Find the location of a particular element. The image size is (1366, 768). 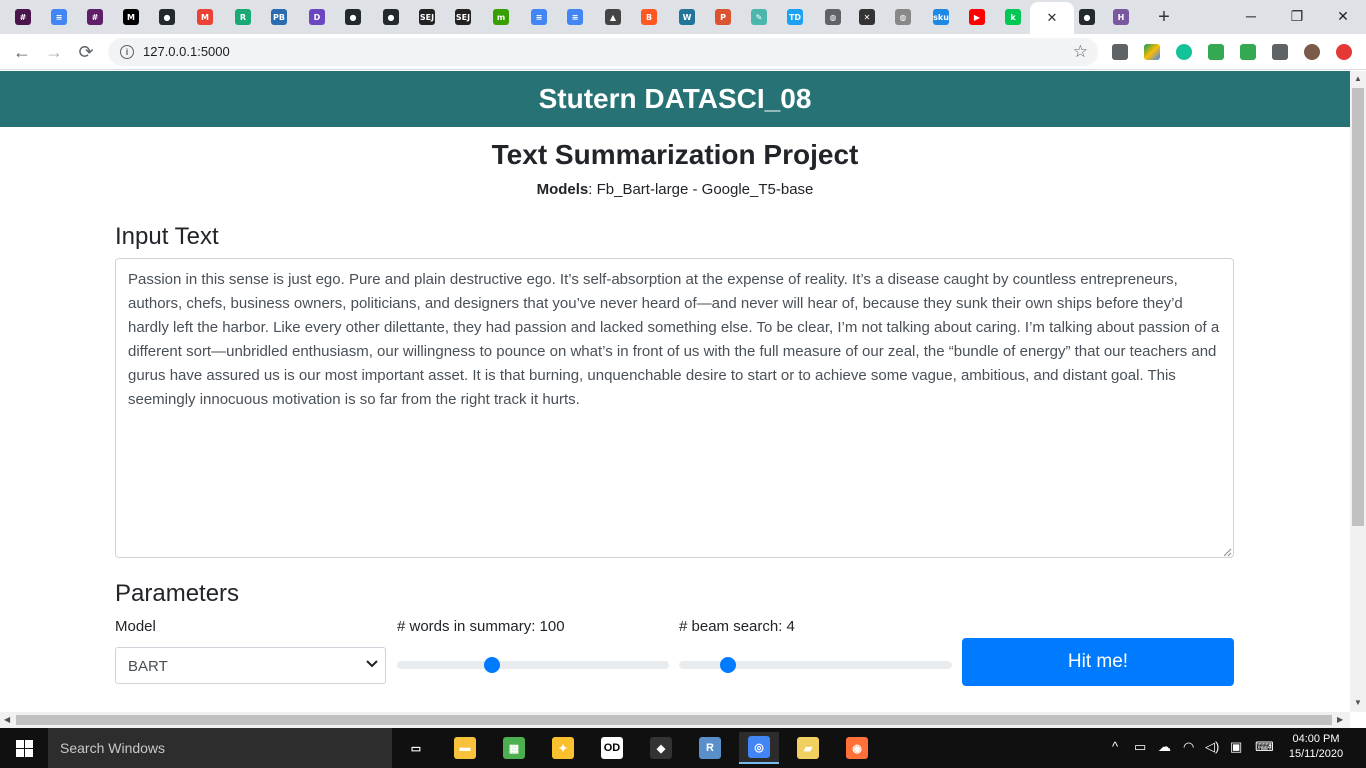

browser-tab: ▶ is located at coordinates (977, 17).